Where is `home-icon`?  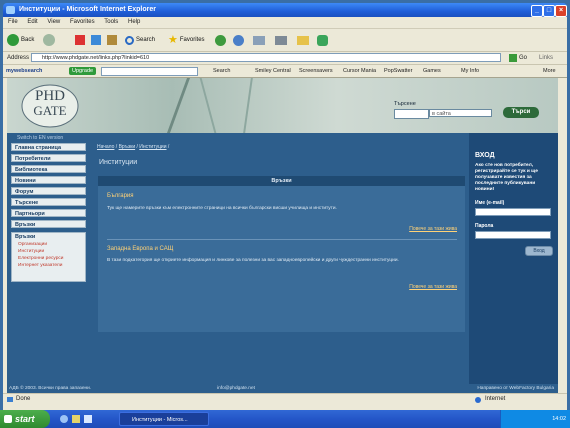 home-icon is located at coordinates (112, 40).